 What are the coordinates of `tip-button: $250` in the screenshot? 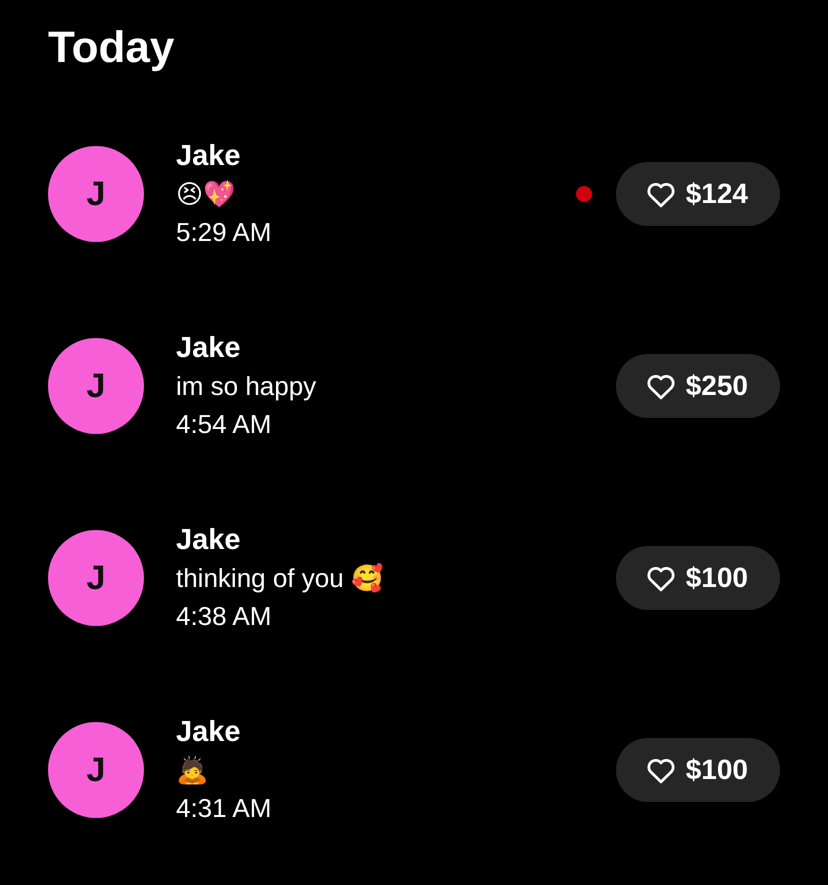 It's located at (698, 386).